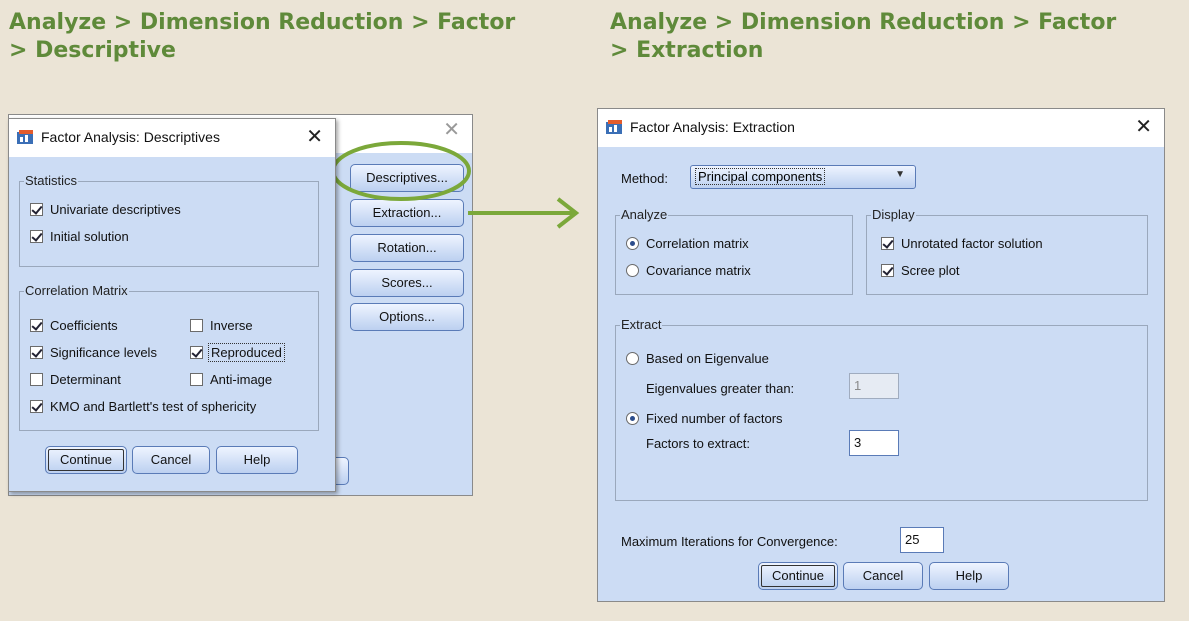  What do you see at coordinates (632, 358) in the screenshot?
I see `based-eigenvalue-radio` at bounding box center [632, 358].